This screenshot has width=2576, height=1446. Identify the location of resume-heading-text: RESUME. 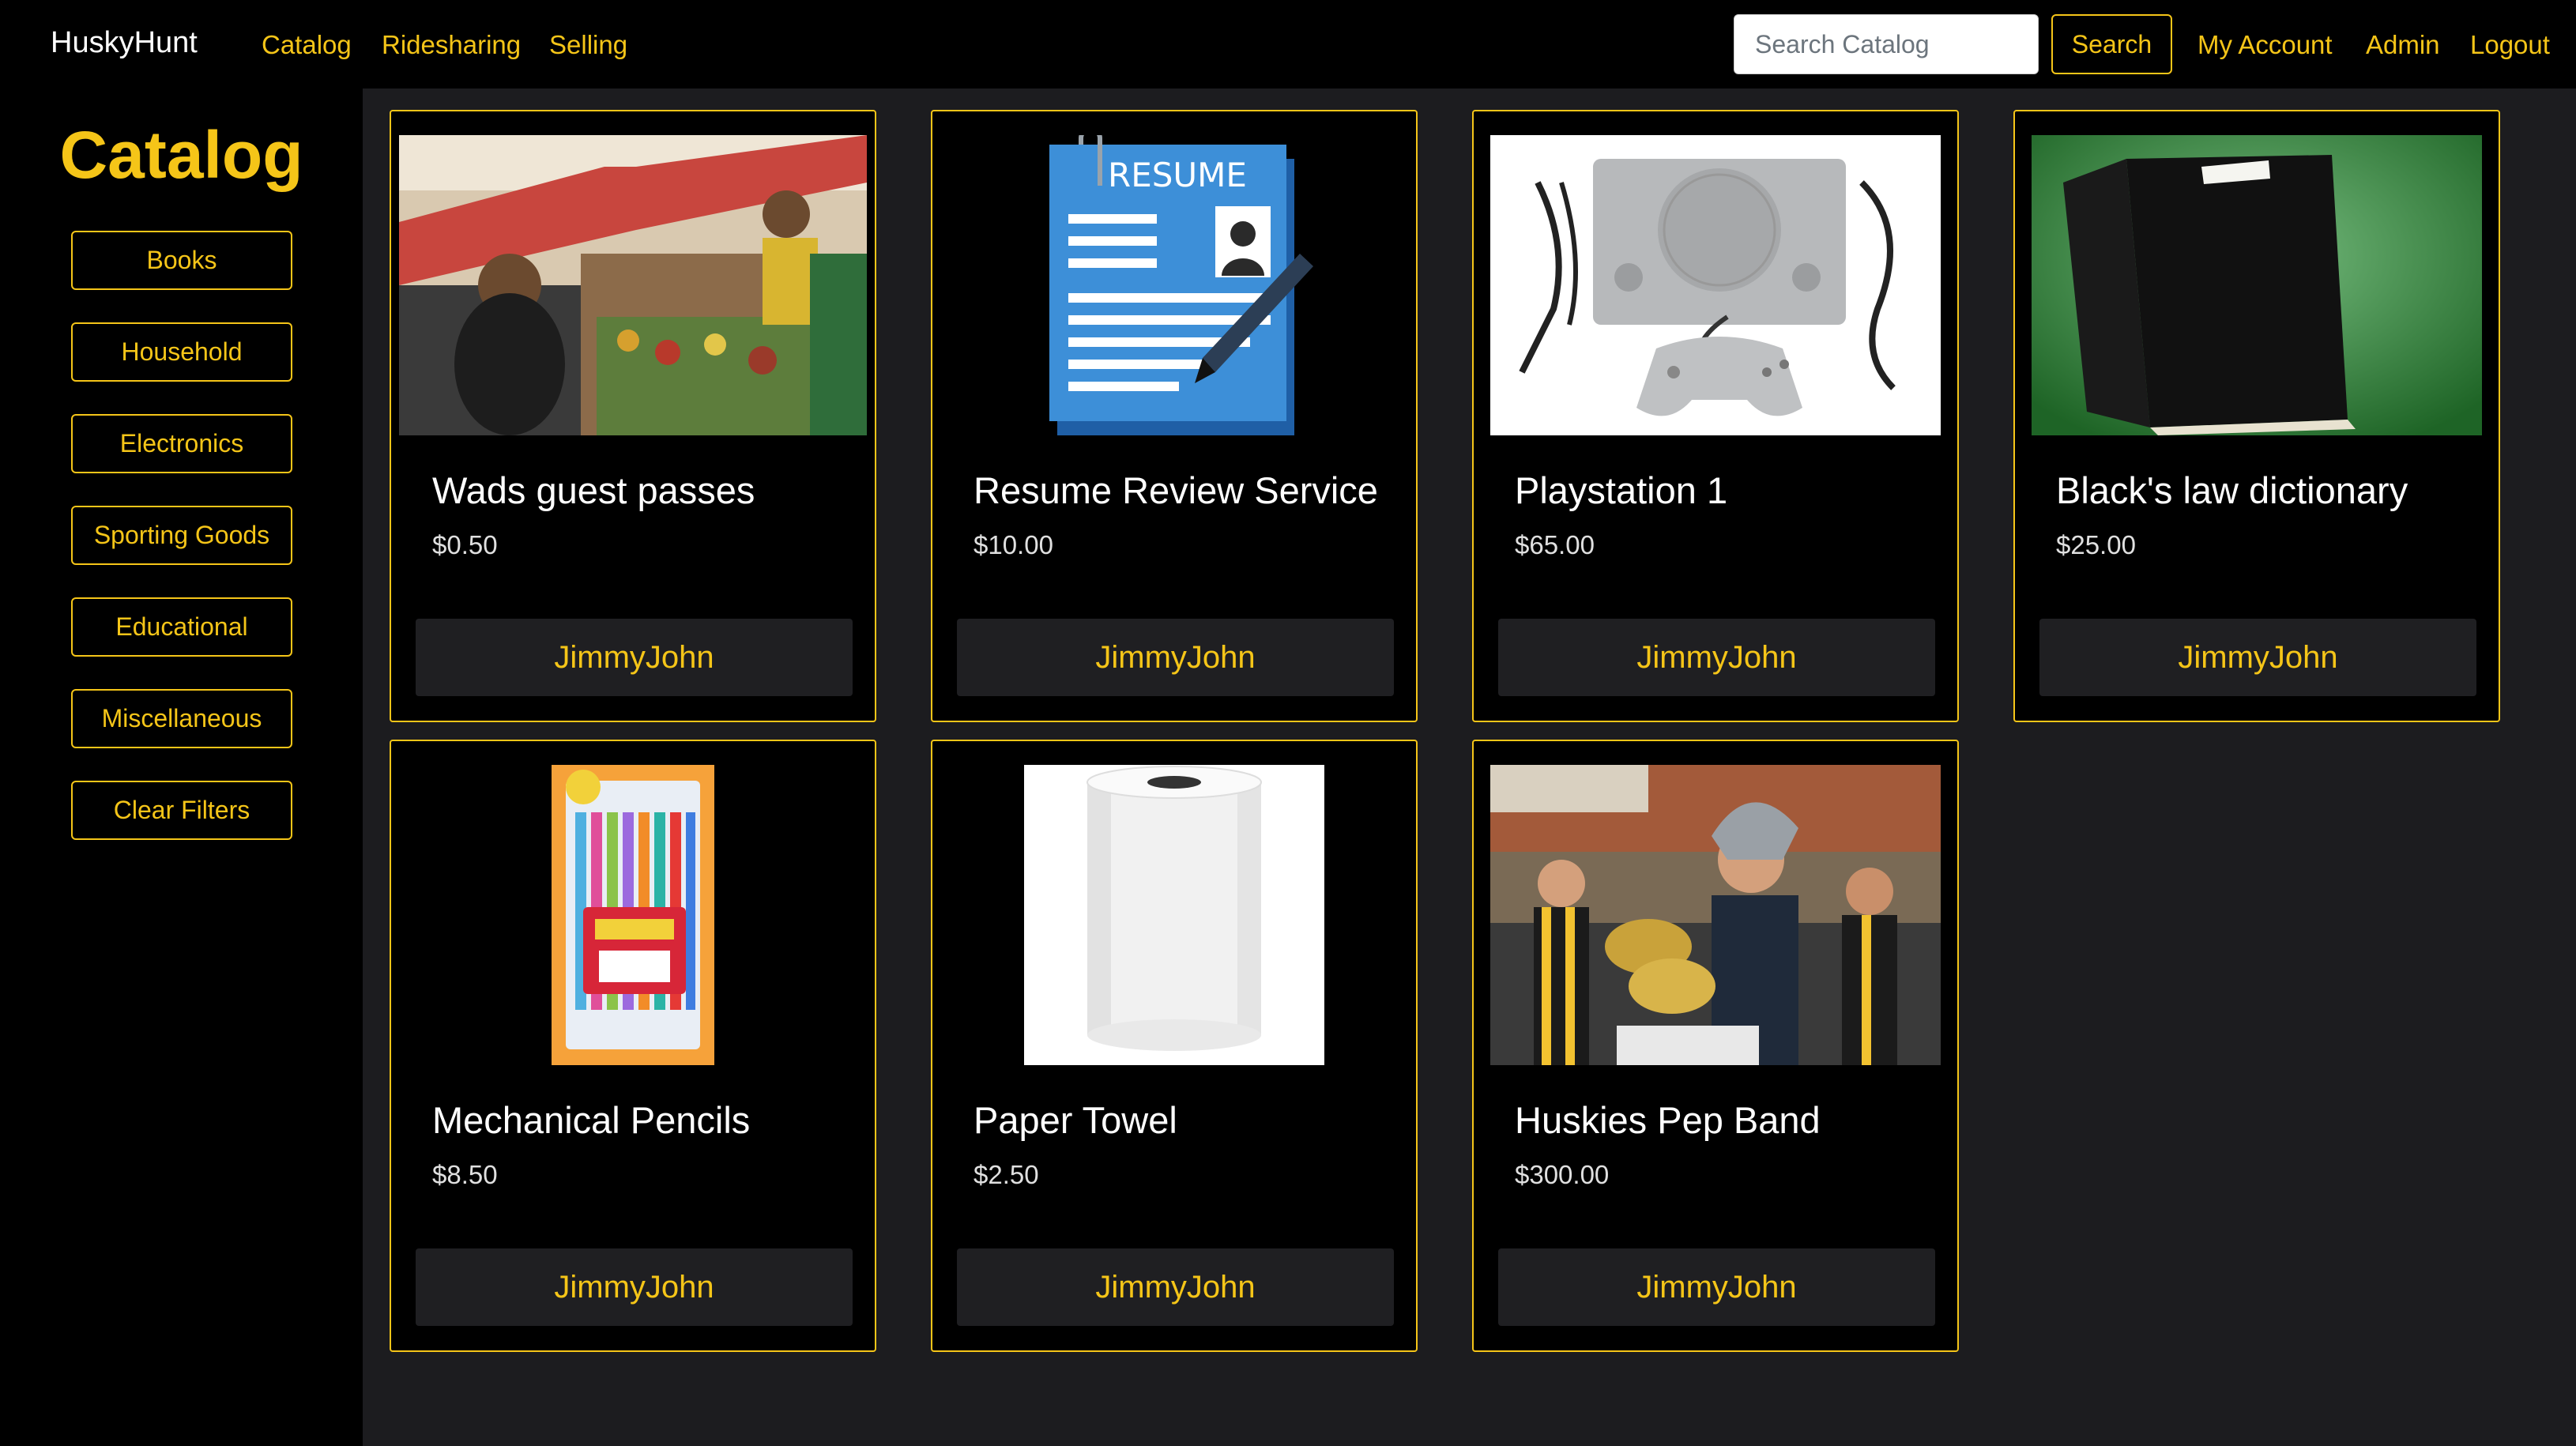
(1177, 175).